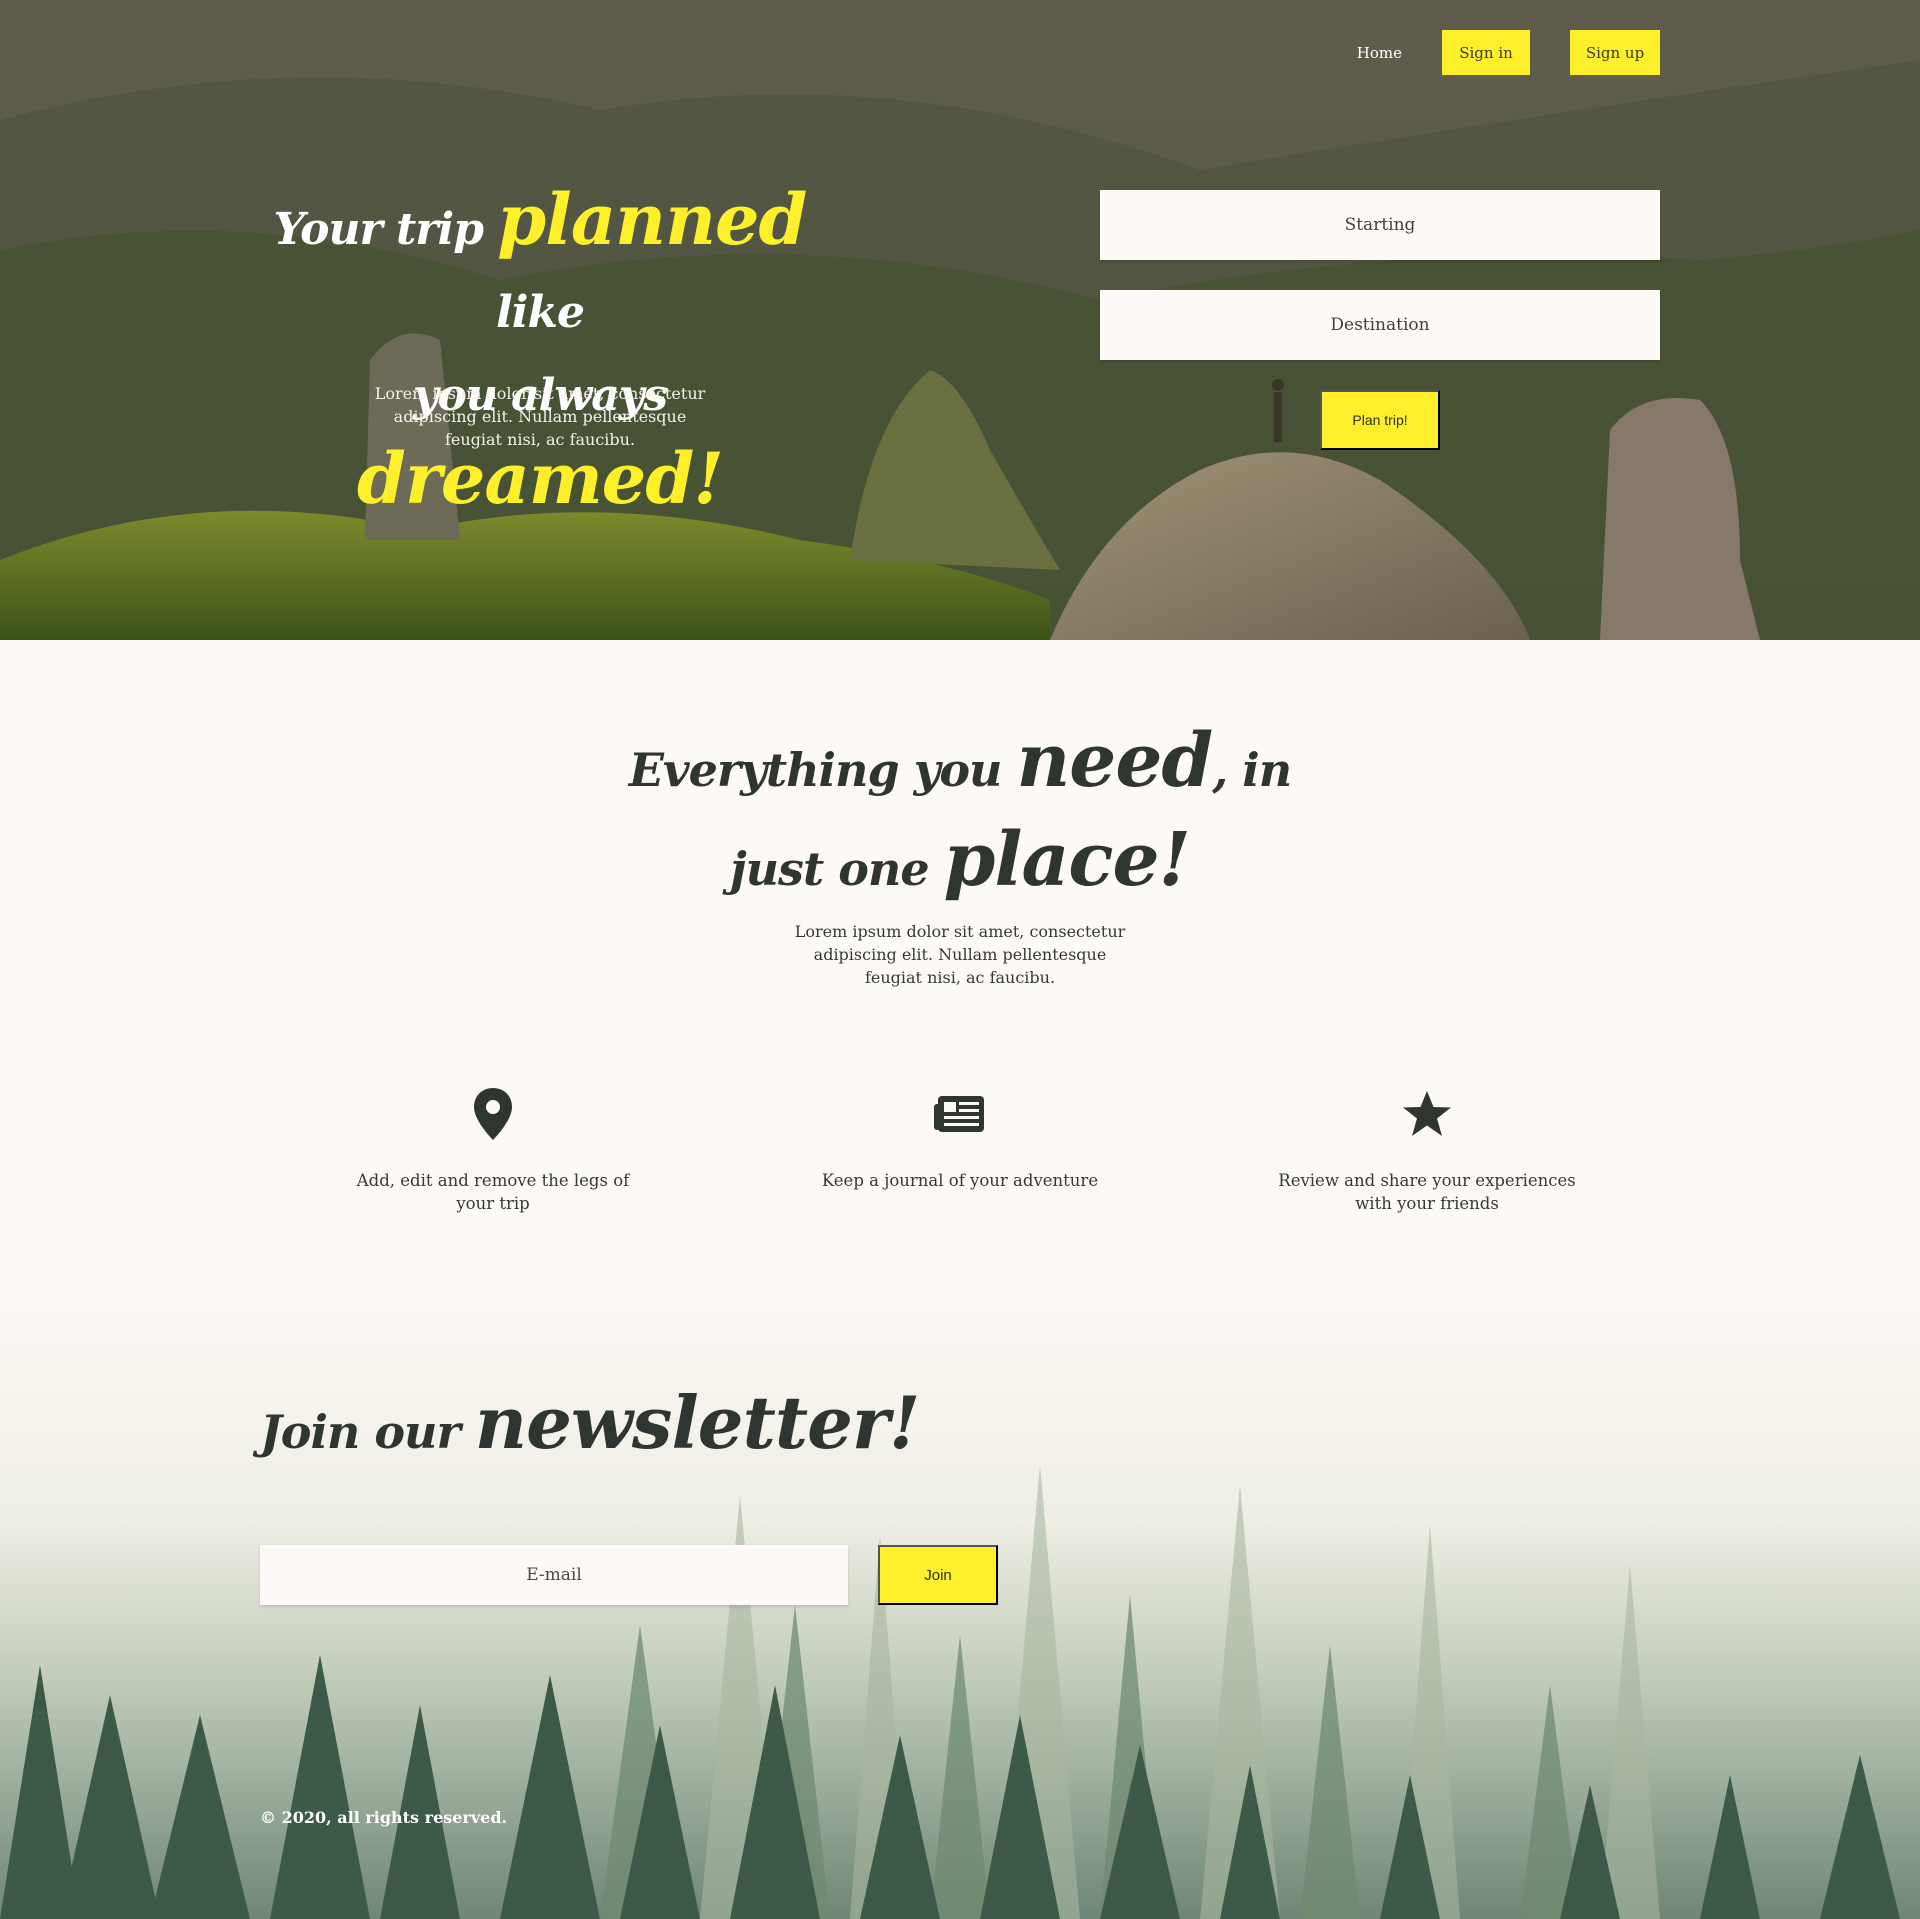 Image resolution: width=1920 pixels, height=1919 pixels. Describe the element at coordinates (1067, 860) in the screenshot. I see `features-title-highlight-place: place!` at that location.